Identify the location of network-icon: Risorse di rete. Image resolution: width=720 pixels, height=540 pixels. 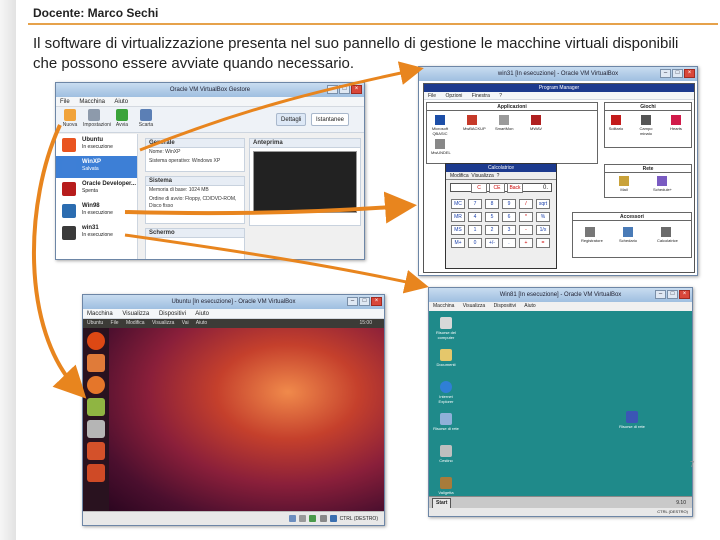
(446, 422).